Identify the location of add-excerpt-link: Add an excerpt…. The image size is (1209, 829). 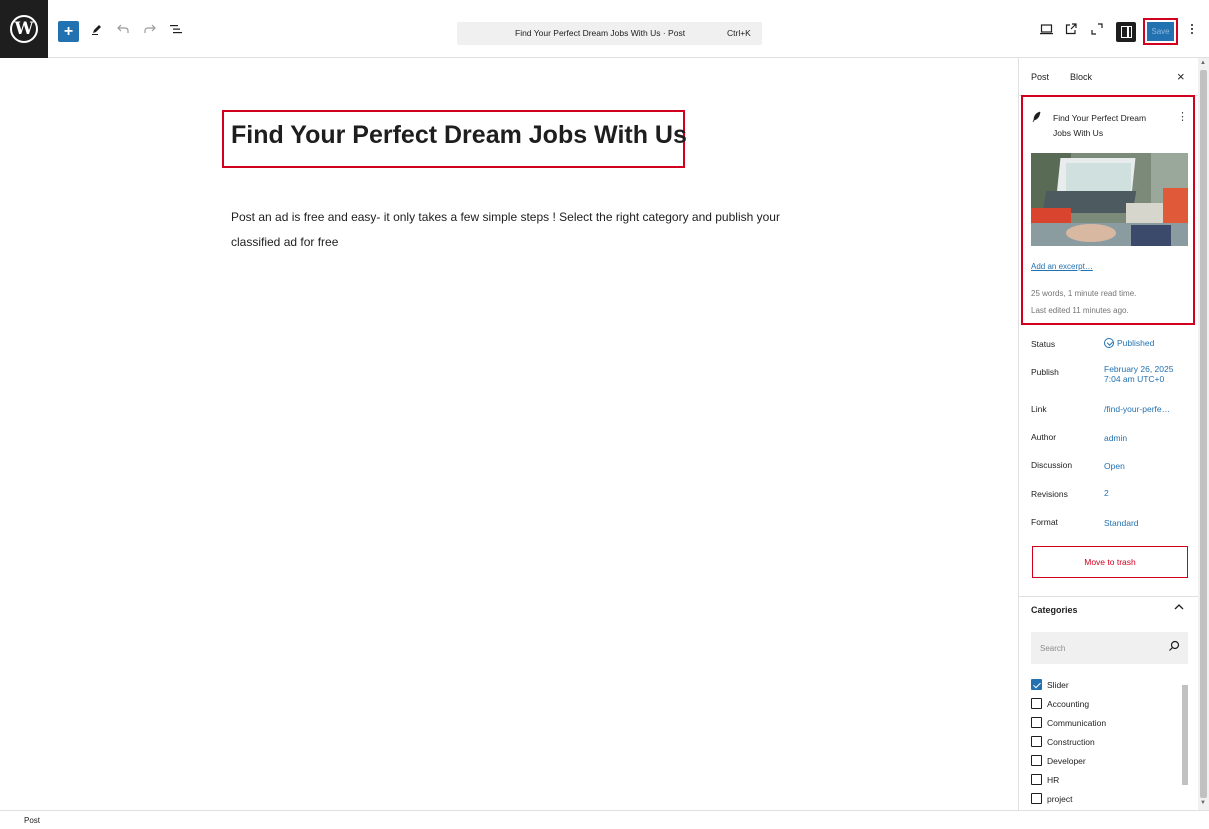
(1062, 266).